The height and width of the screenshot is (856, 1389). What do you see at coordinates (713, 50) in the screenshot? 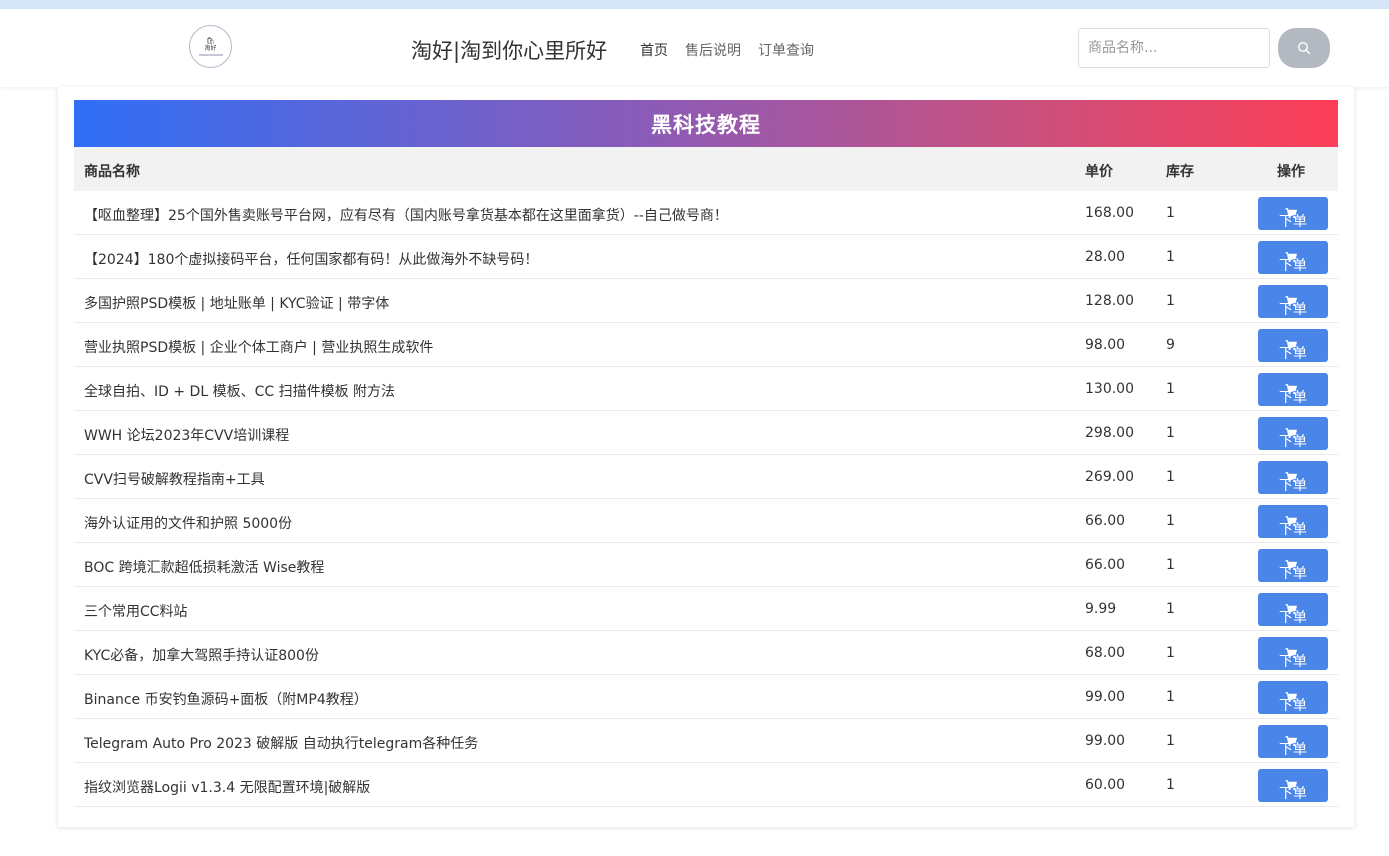
I see `nav-after-sales: 售后说明` at bounding box center [713, 50].